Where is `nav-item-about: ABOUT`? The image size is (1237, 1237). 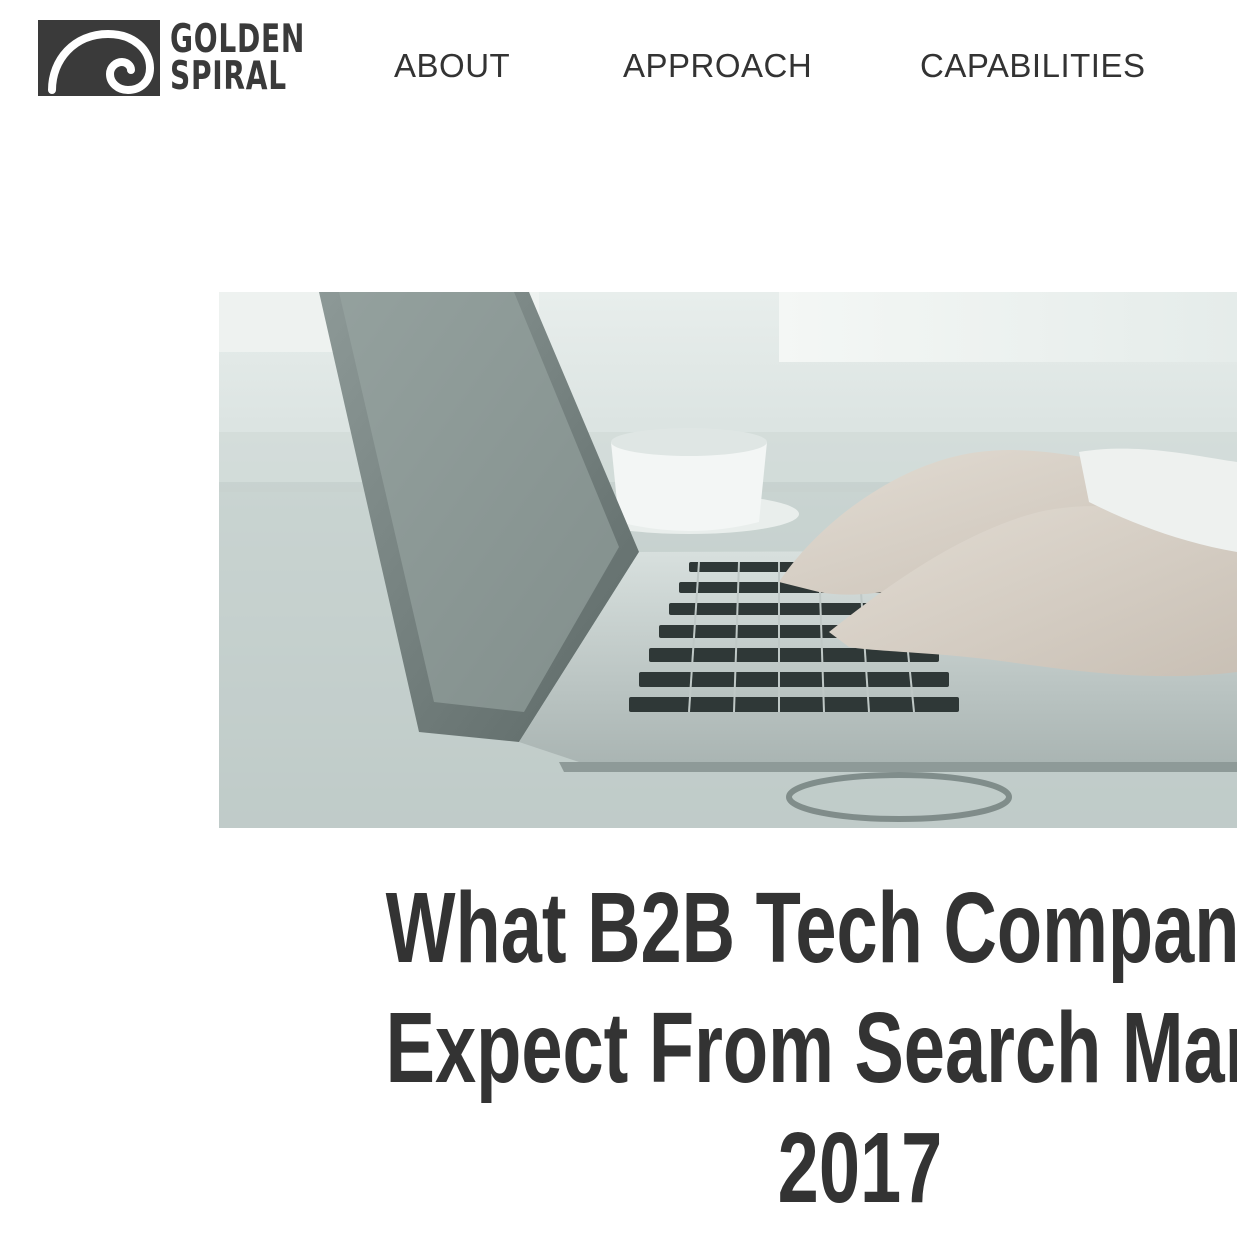
nav-item-about: ABOUT is located at coordinates (452, 66).